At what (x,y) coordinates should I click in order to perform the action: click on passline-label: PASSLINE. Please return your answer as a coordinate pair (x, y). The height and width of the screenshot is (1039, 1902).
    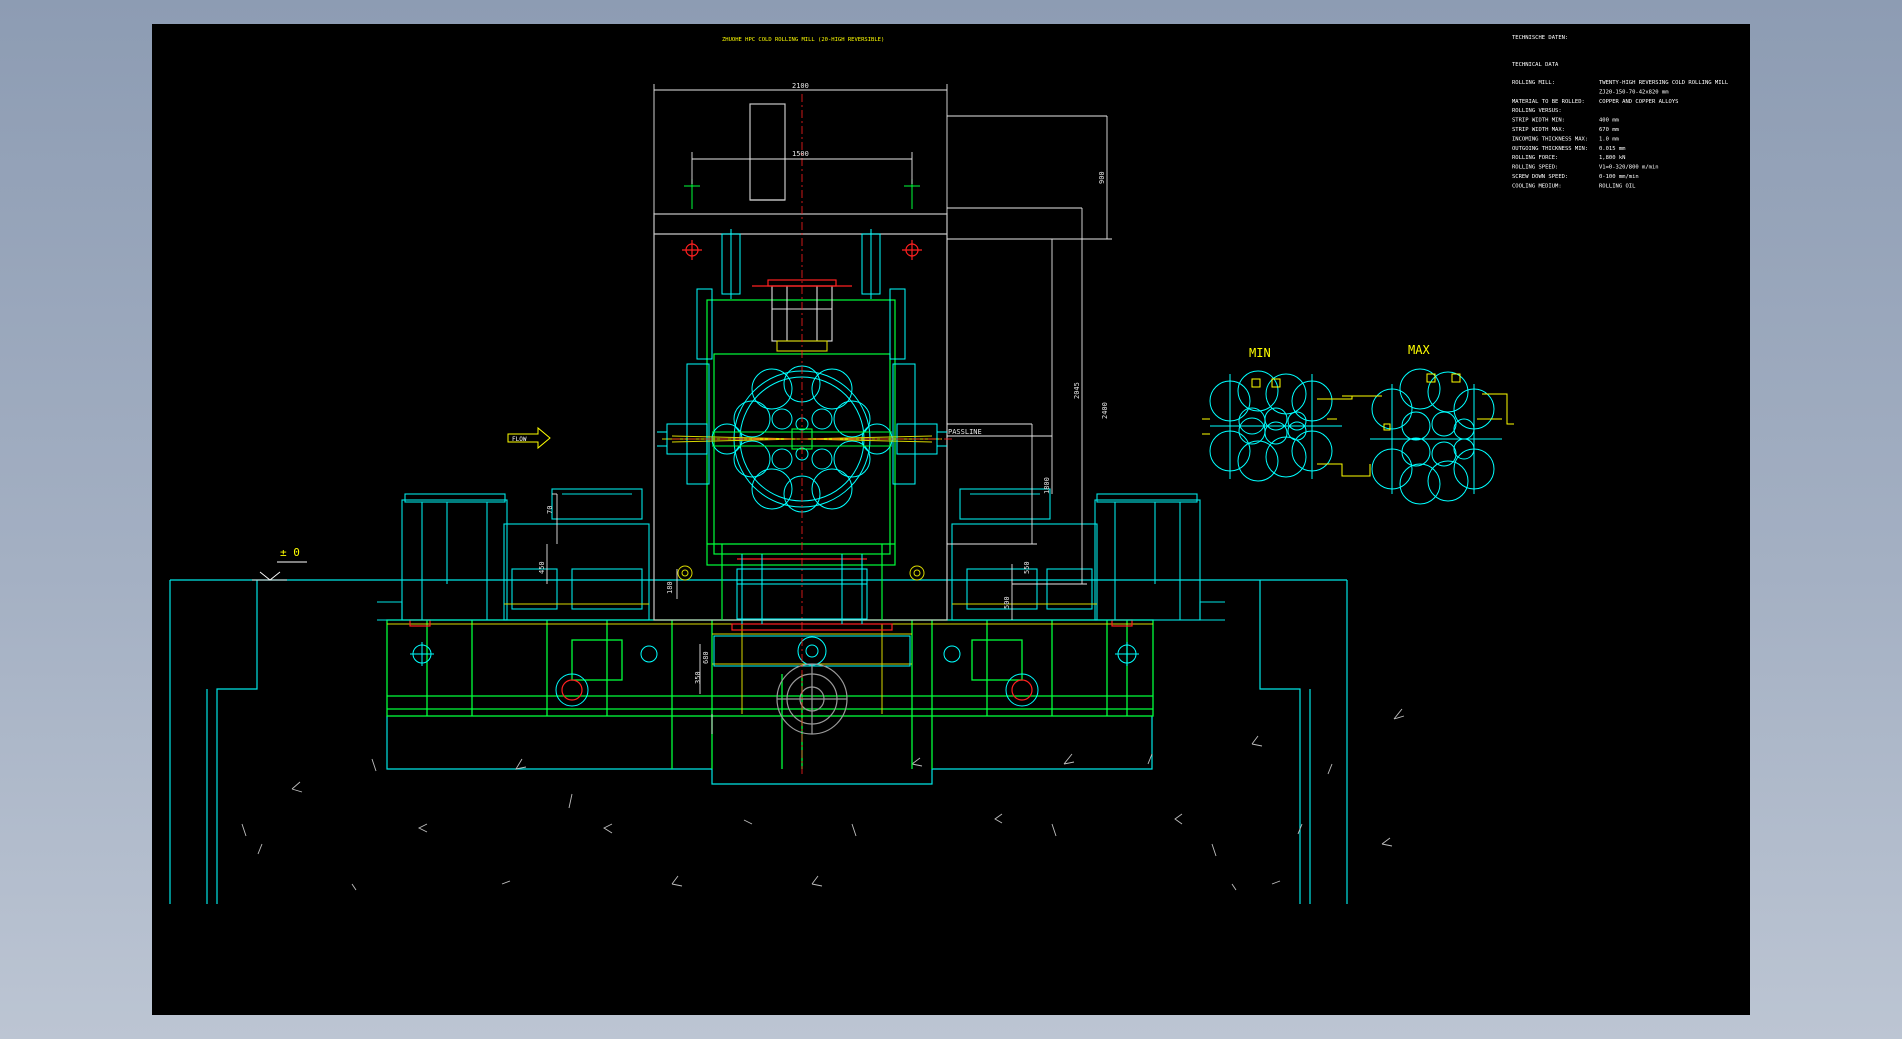
    Looking at the image, I should click on (965, 432).